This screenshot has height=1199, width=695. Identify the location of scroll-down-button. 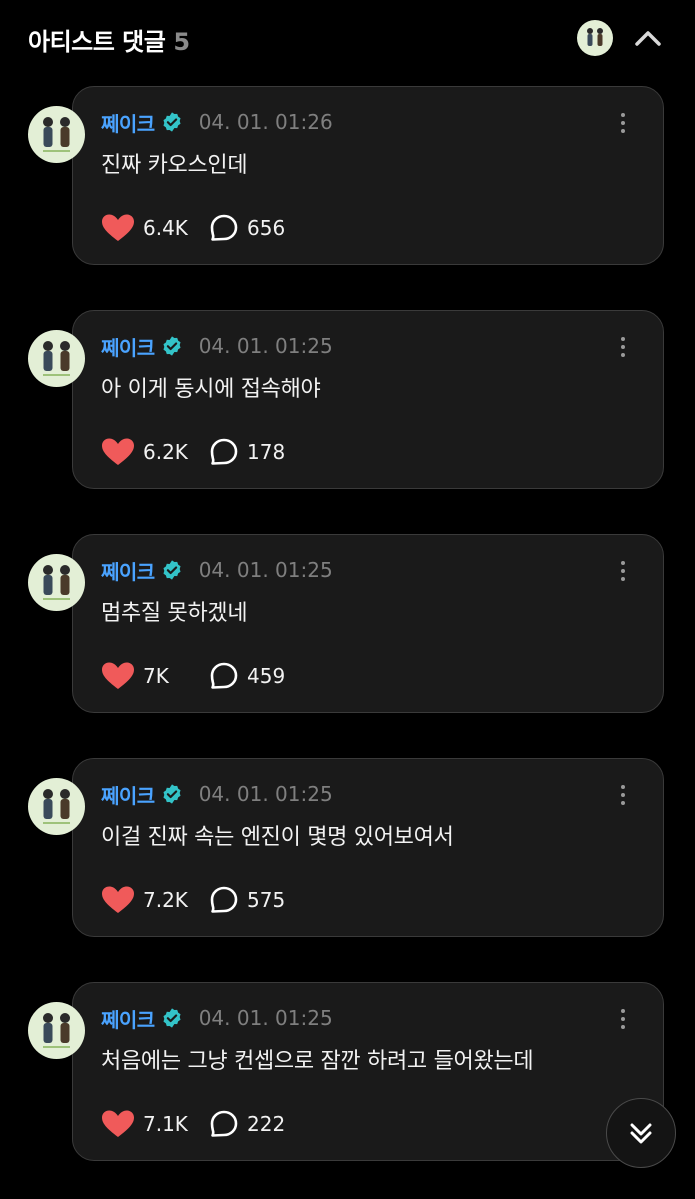
(641, 1133).